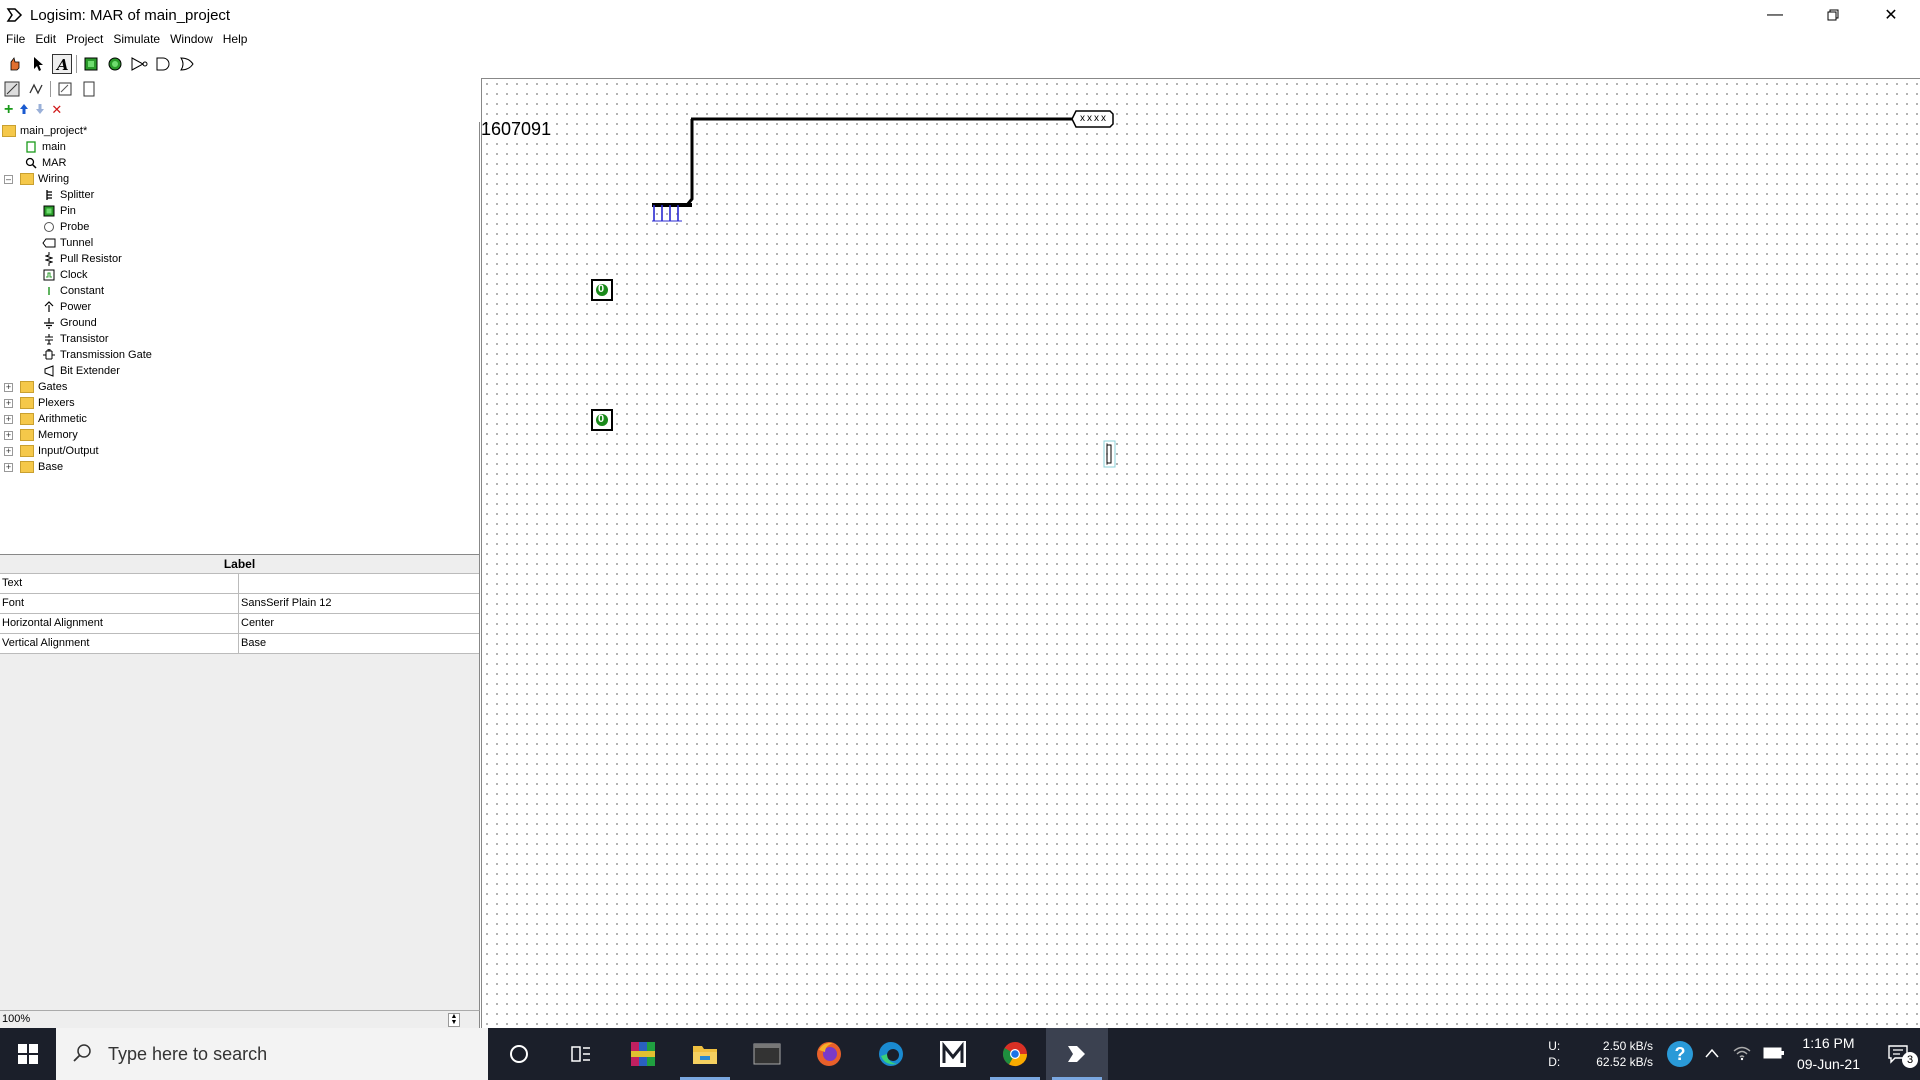 The image size is (1920, 1080). What do you see at coordinates (8, 110) in the screenshot?
I see `add-circuit-icon: +` at bounding box center [8, 110].